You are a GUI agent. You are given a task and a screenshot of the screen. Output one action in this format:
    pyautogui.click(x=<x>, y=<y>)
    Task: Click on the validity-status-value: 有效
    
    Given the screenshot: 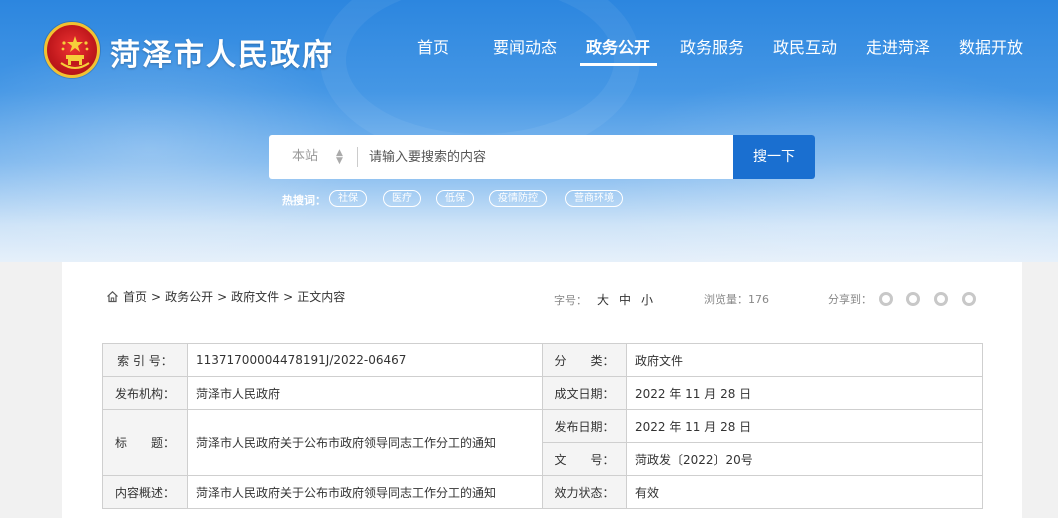 What is the action you would take?
    pyautogui.click(x=804, y=492)
    